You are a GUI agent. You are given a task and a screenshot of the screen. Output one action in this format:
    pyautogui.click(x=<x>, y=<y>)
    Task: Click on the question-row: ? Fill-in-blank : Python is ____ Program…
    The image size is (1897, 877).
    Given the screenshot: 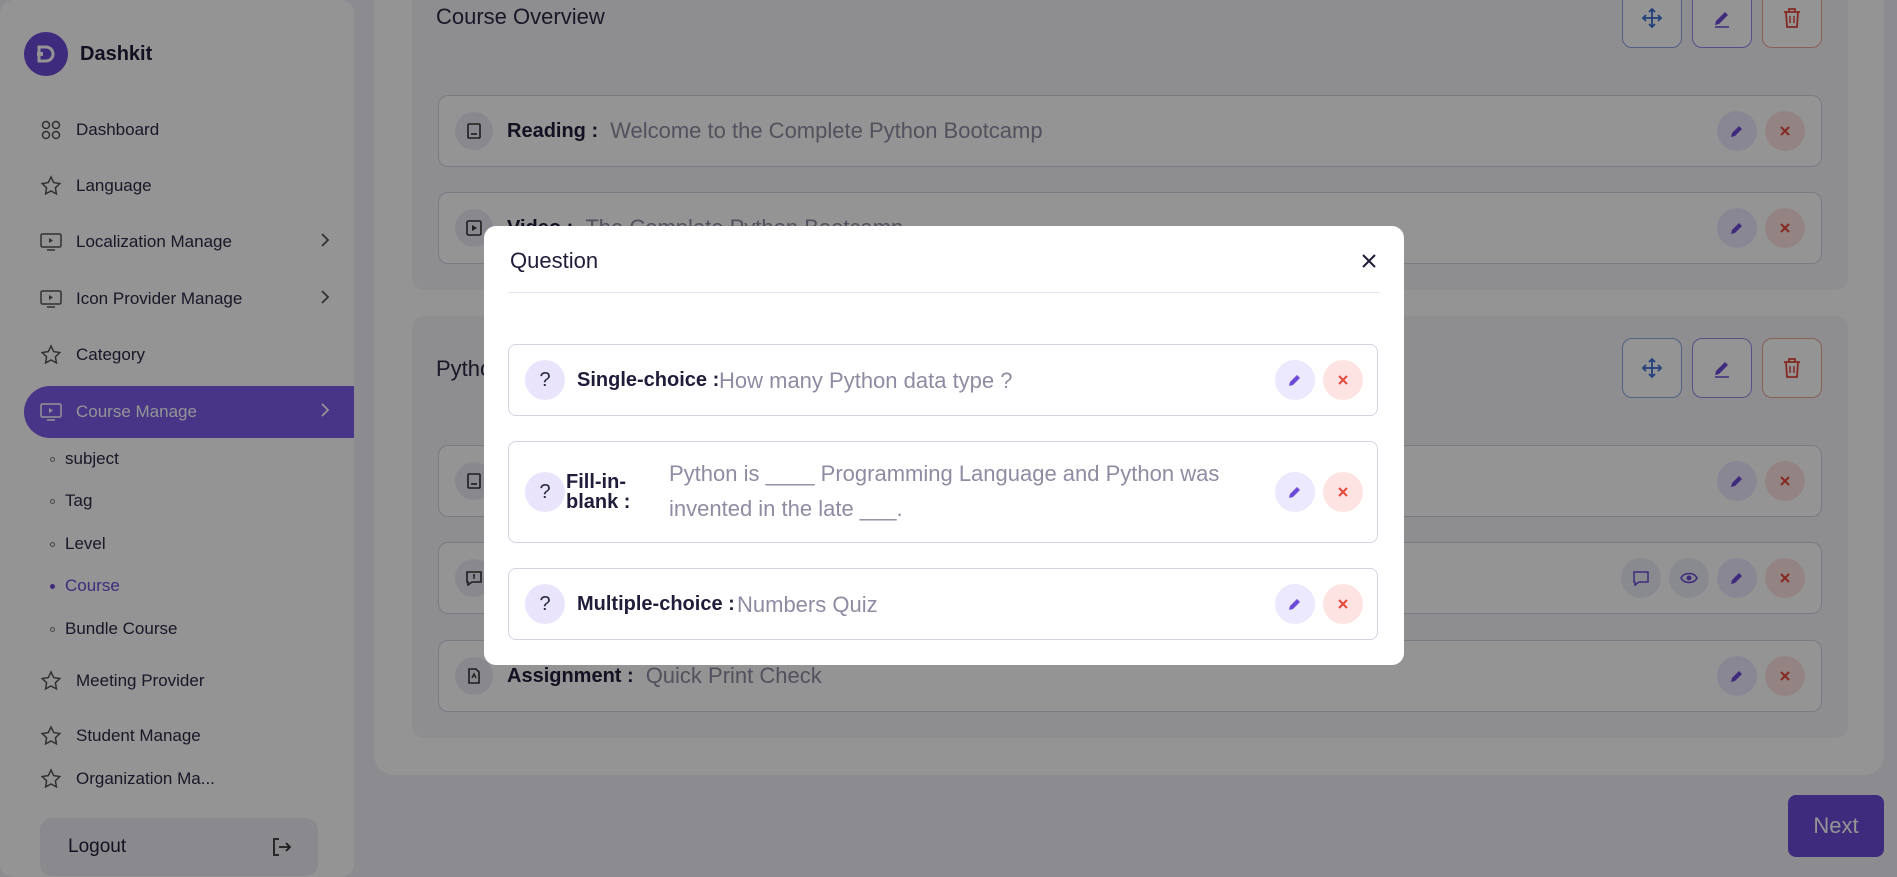 What is the action you would take?
    pyautogui.click(x=943, y=492)
    